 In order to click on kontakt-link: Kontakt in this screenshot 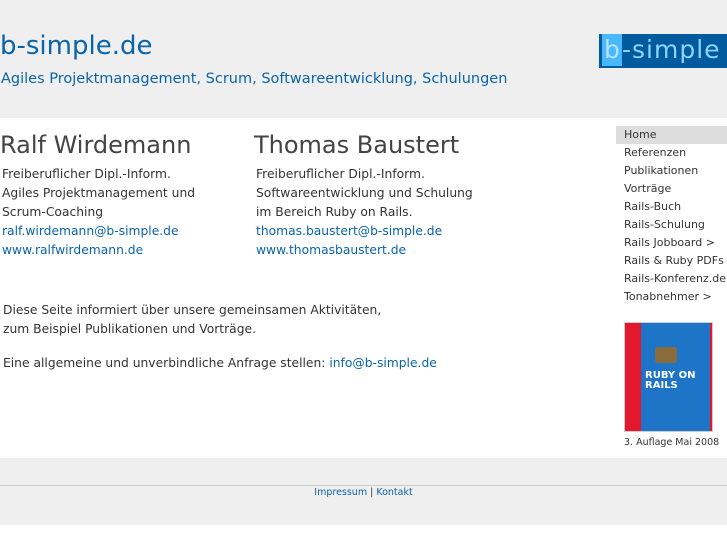, I will do `click(394, 492)`.